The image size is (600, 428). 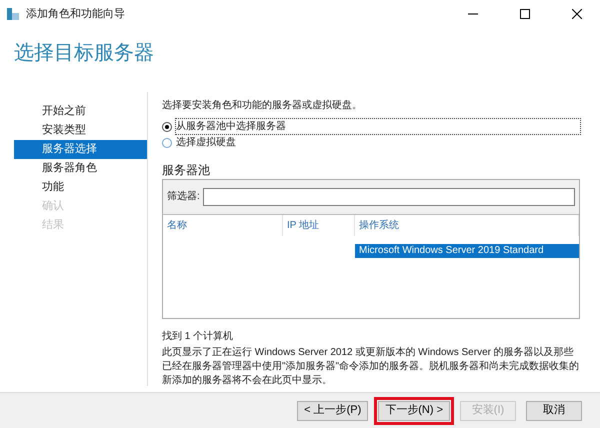 I want to click on wizard-button: < 上一步(P), so click(x=332, y=410).